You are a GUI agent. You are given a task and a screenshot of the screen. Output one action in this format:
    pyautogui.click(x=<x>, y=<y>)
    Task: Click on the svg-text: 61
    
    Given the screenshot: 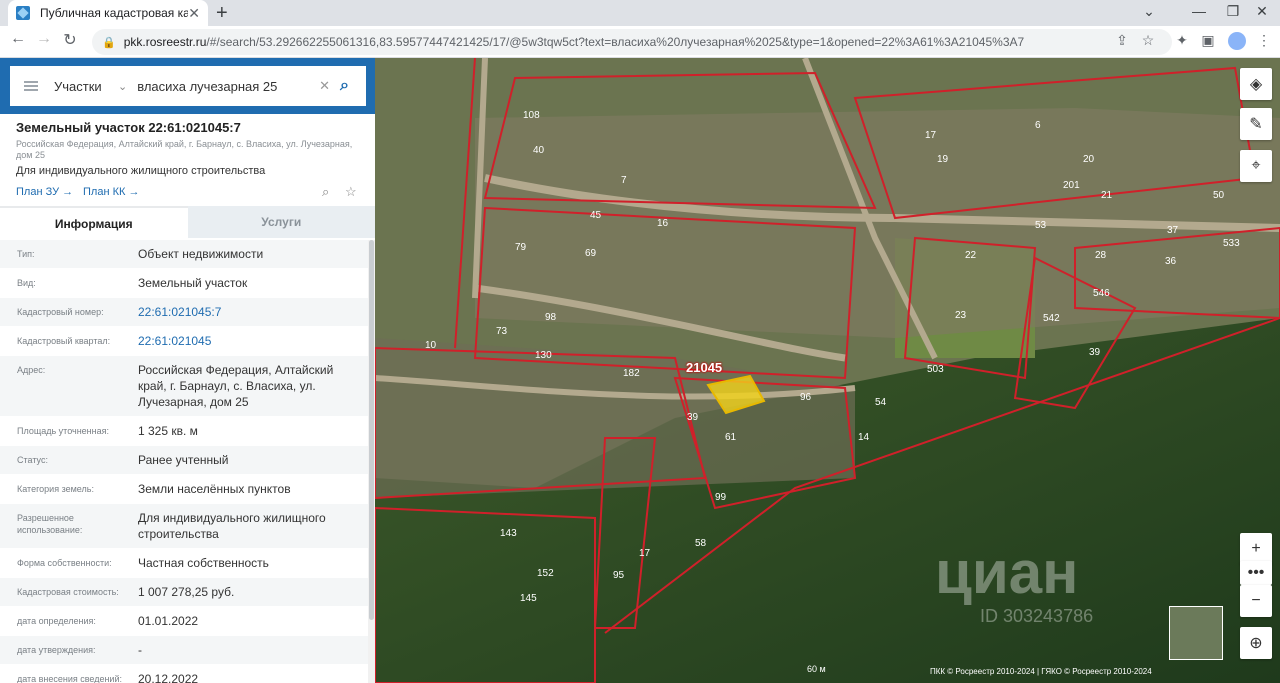 What is the action you would take?
    pyautogui.click(x=731, y=437)
    